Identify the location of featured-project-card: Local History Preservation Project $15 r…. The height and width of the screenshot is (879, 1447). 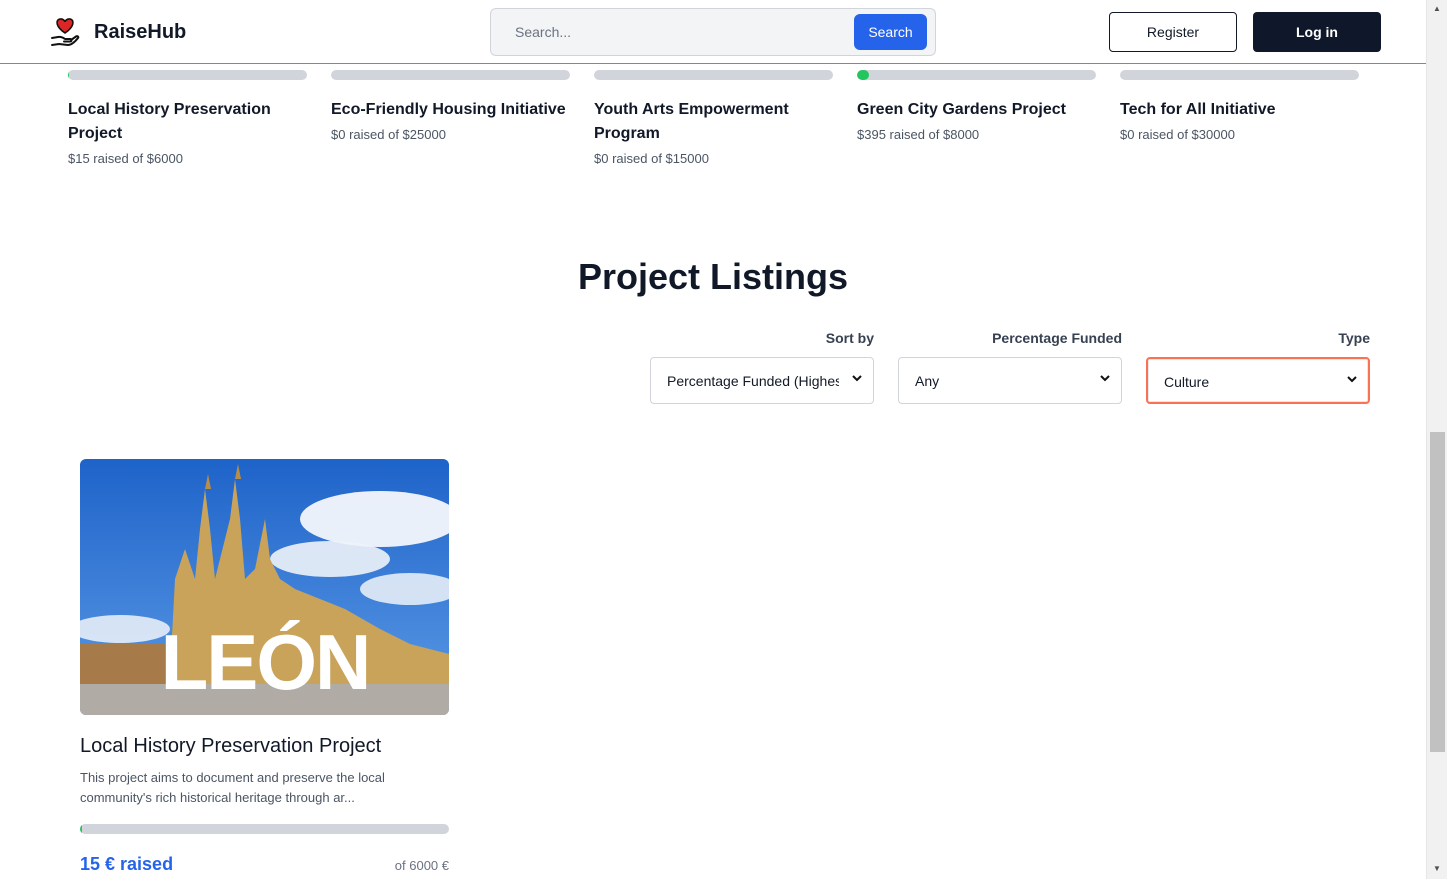
(187, 118).